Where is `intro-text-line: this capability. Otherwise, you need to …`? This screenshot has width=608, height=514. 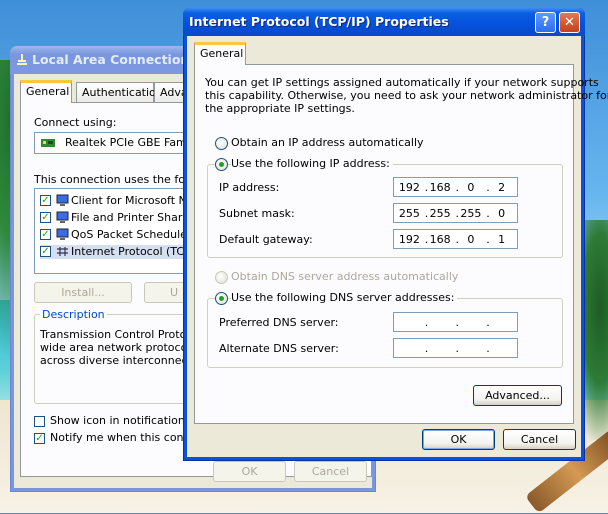
intro-text-line: this capability. Otherwise, you need to … is located at coordinates (406, 95).